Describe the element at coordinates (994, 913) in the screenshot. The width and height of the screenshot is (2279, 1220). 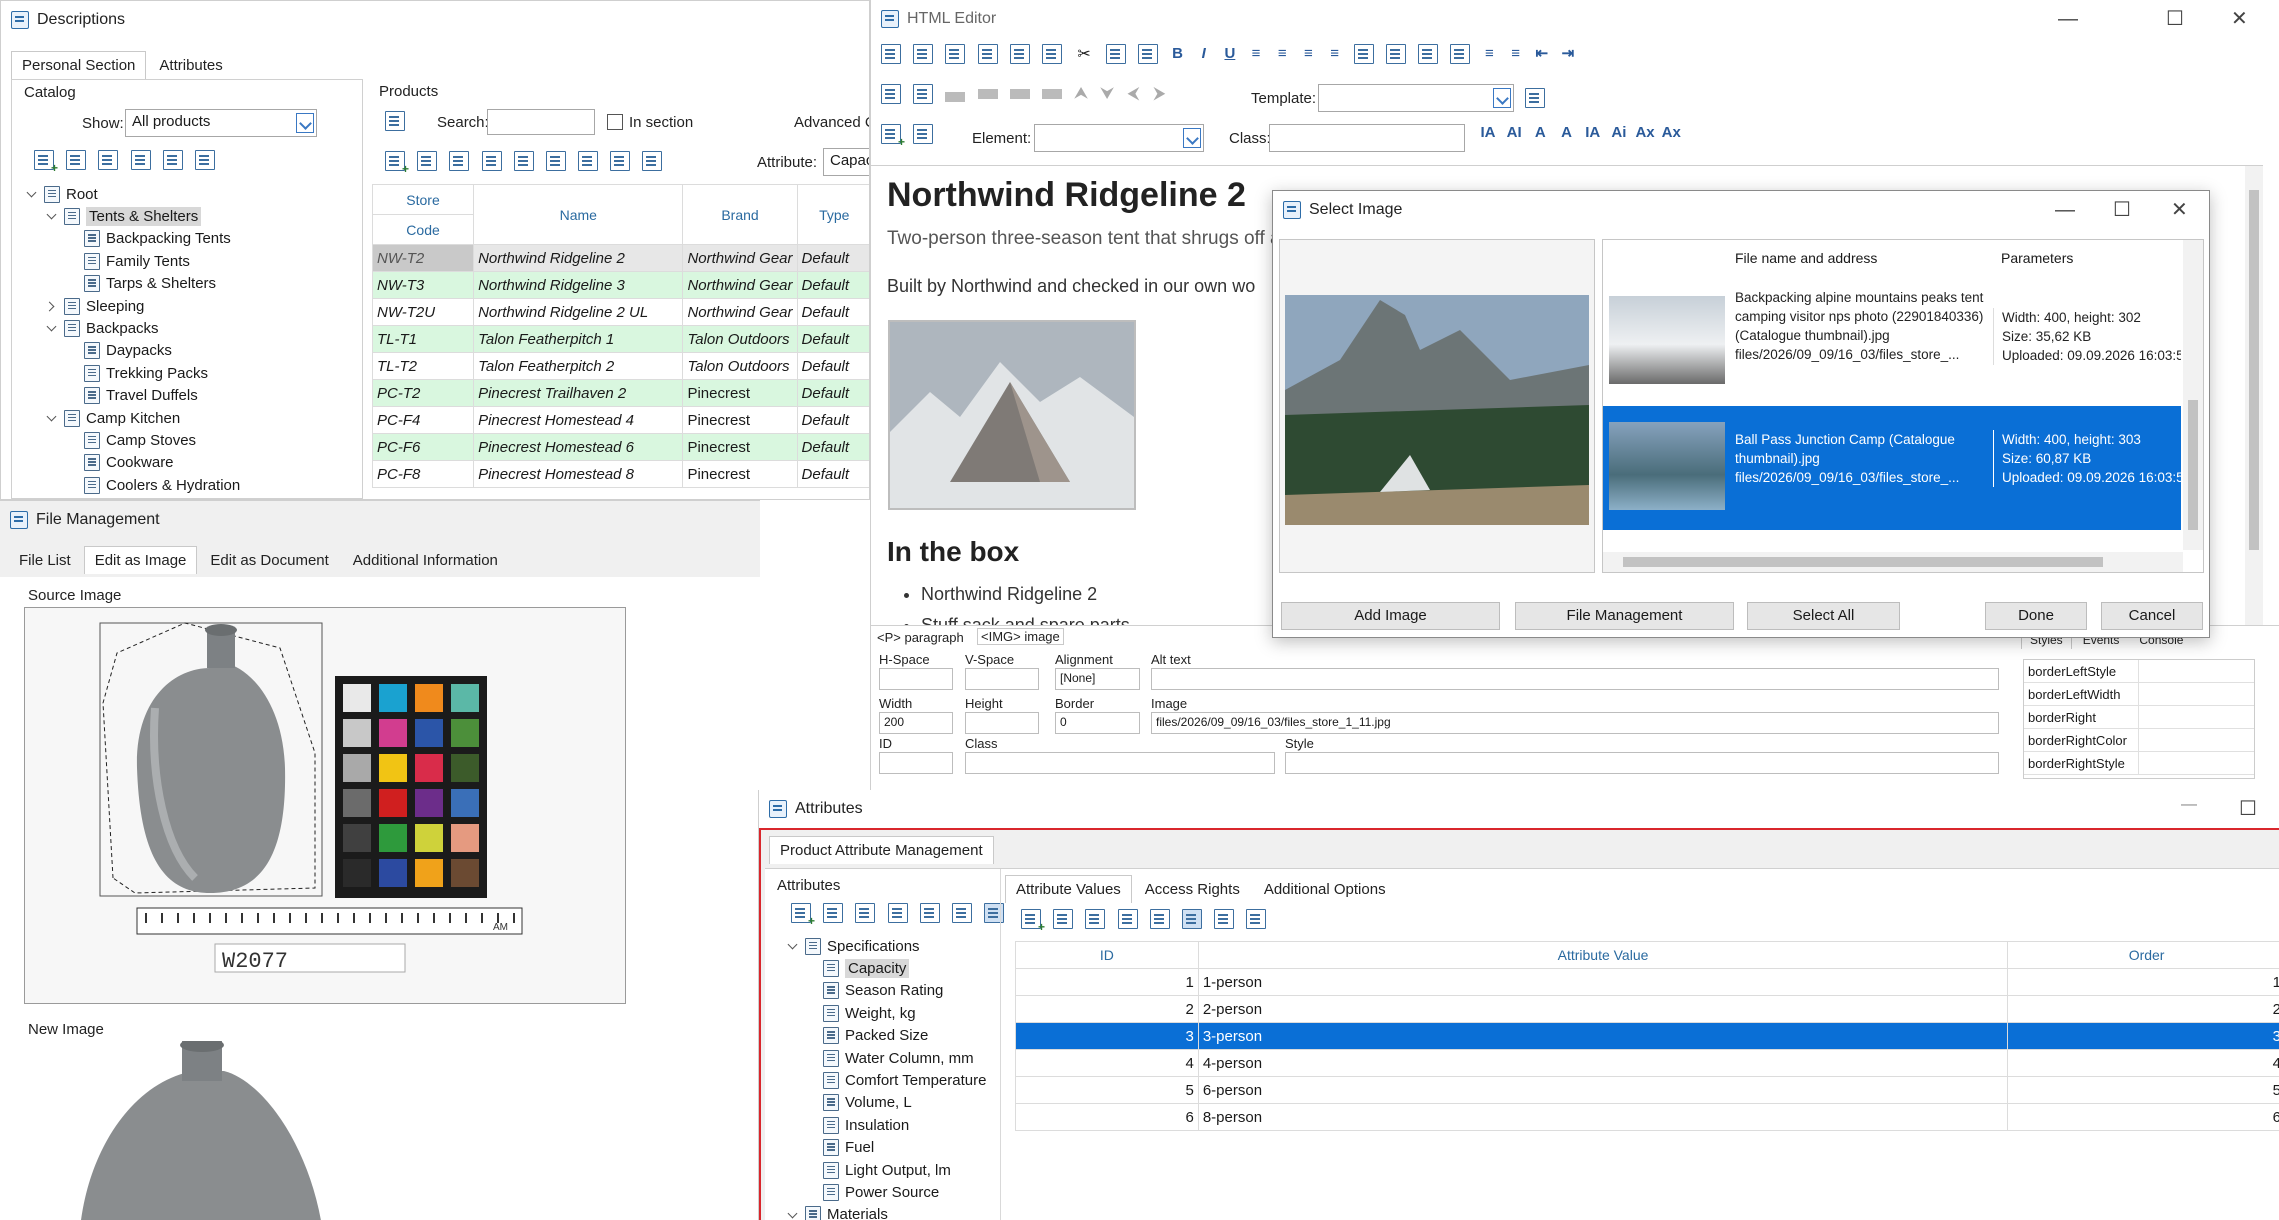
I see `group-icon` at that location.